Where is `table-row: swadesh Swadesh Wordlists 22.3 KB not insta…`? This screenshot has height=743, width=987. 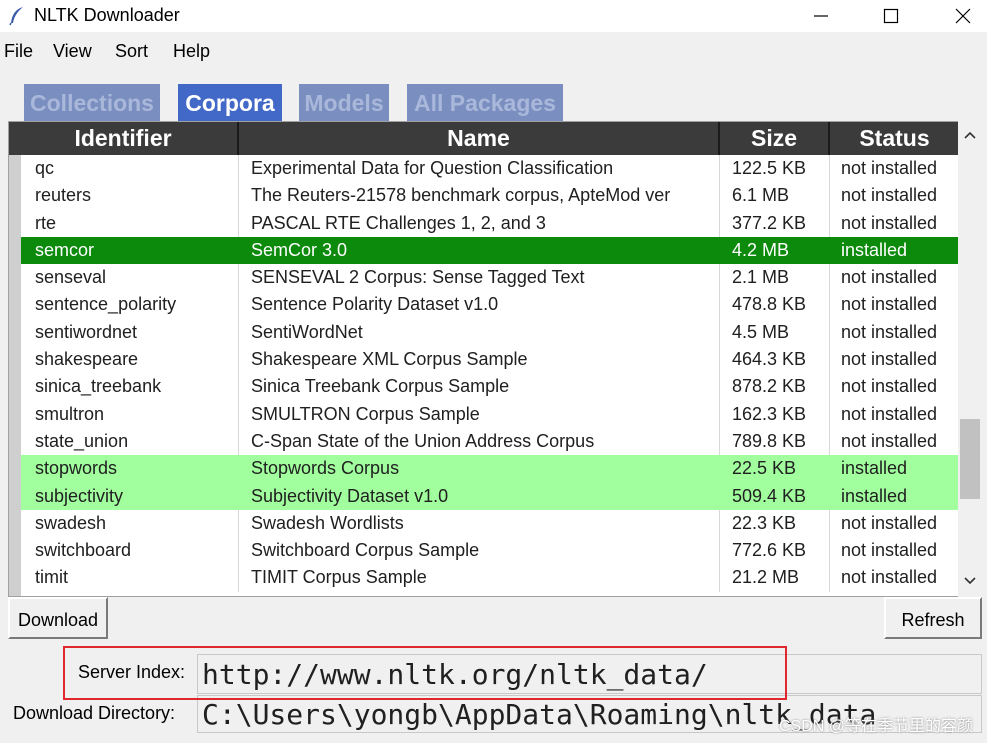
table-row: swadesh Swadesh Wordlists 22.3 KB not insta… is located at coordinates (484, 523).